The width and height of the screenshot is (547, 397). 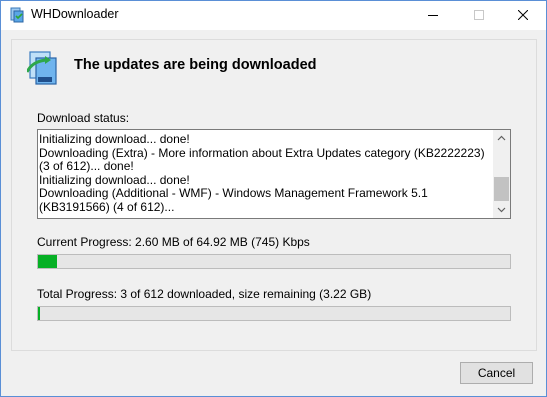 I want to click on chevron-down-icon, so click(x=501, y=210).